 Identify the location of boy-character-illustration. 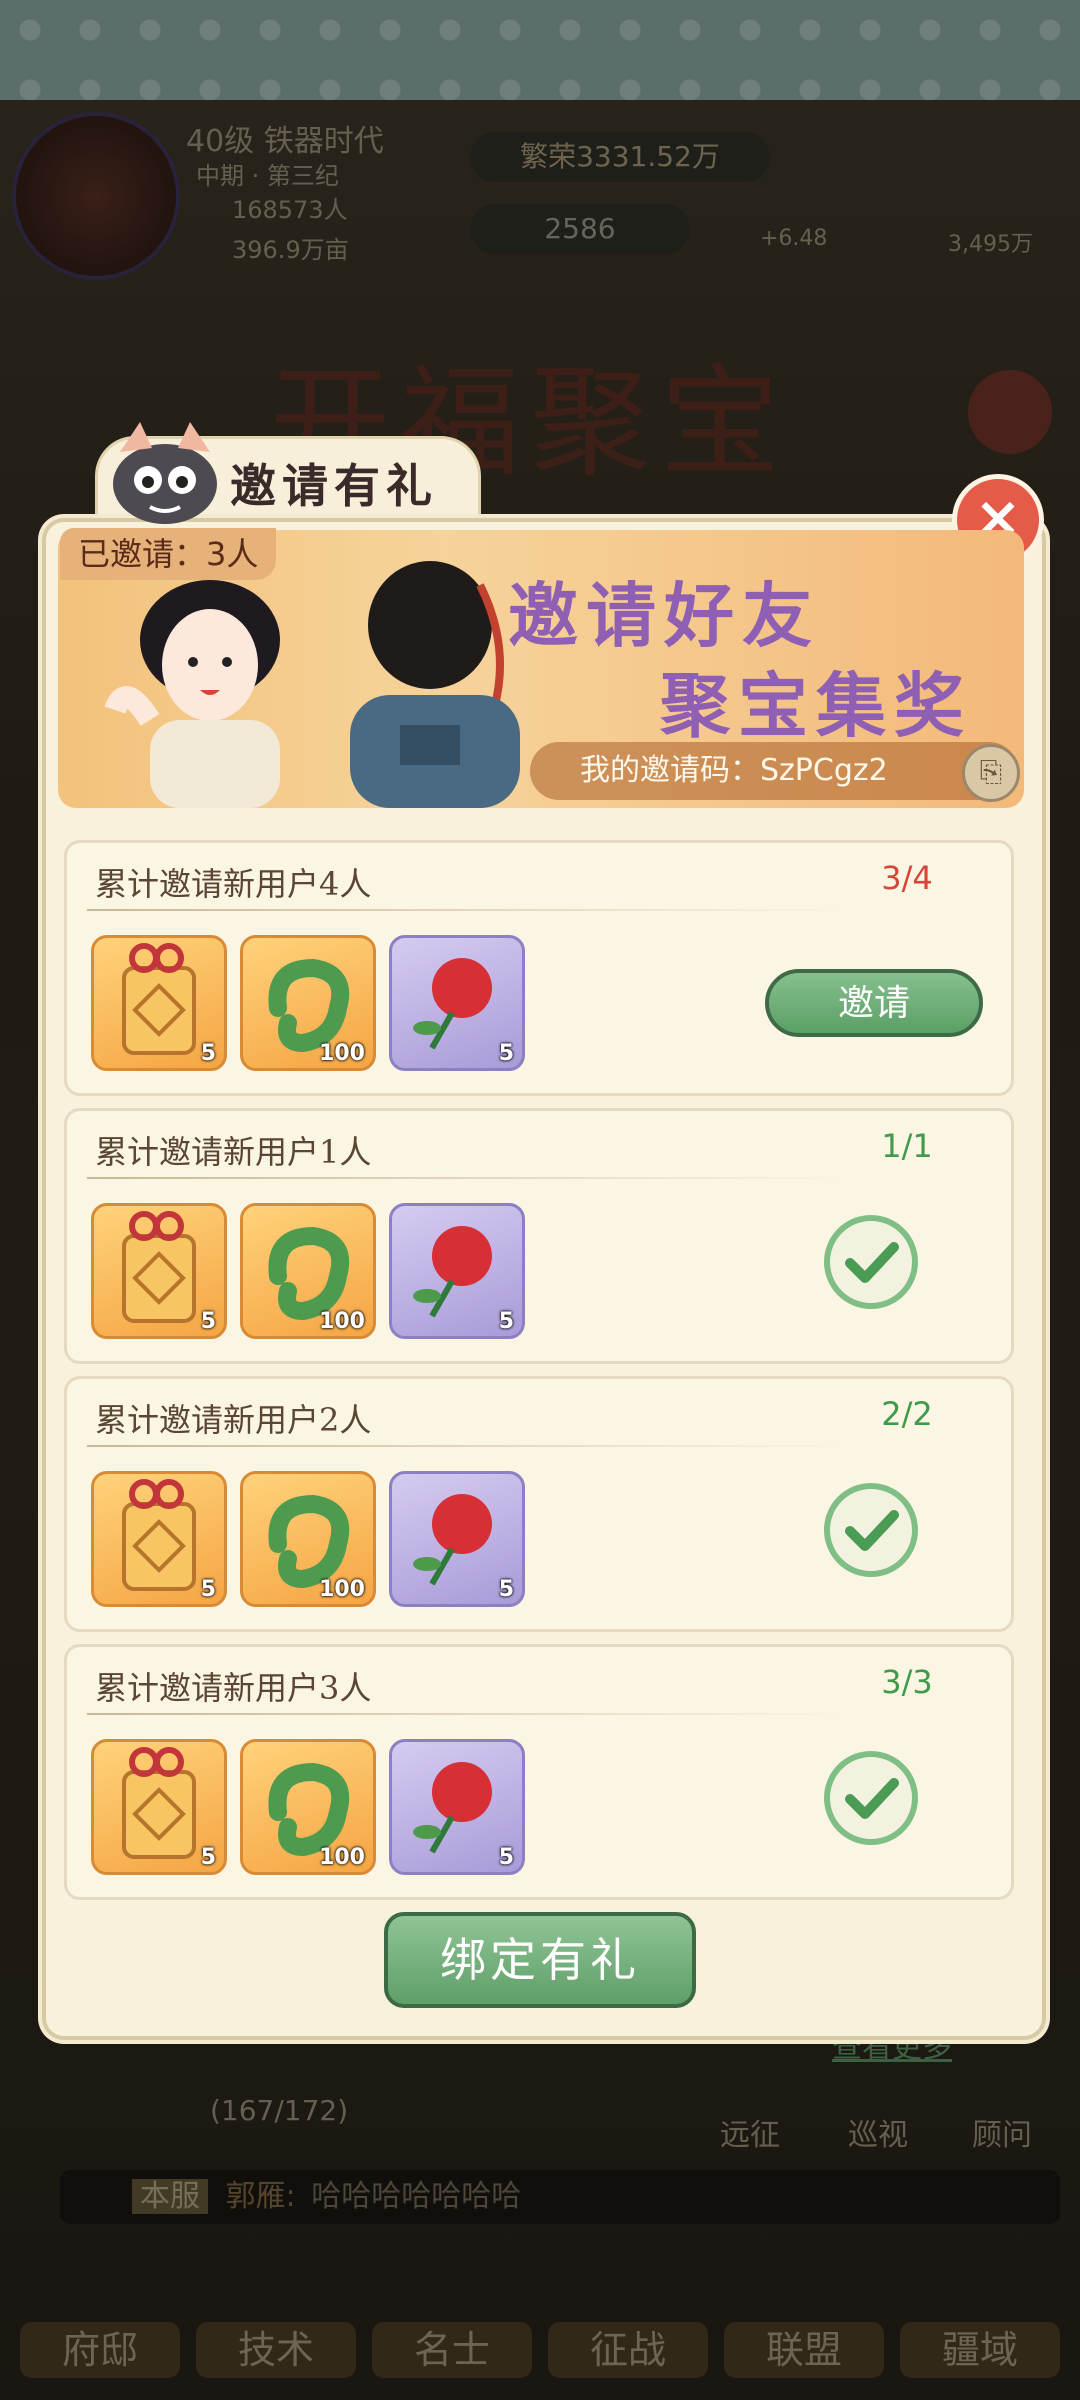
(435, 684).